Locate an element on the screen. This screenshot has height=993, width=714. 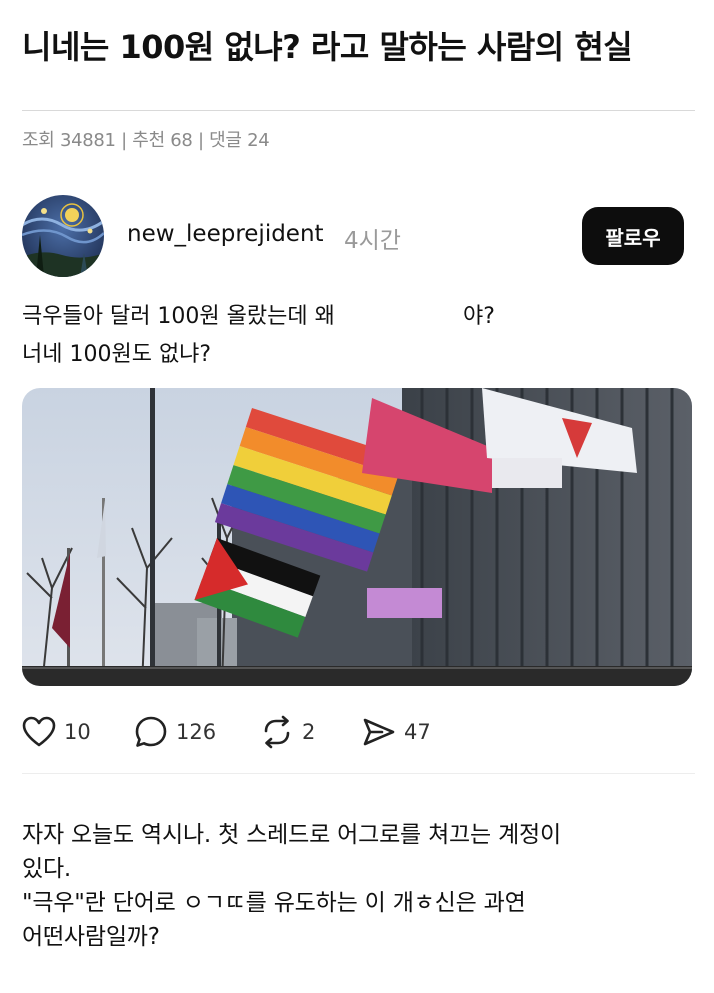
follow-button: 팔로우 is located at coordinates (633, 236).